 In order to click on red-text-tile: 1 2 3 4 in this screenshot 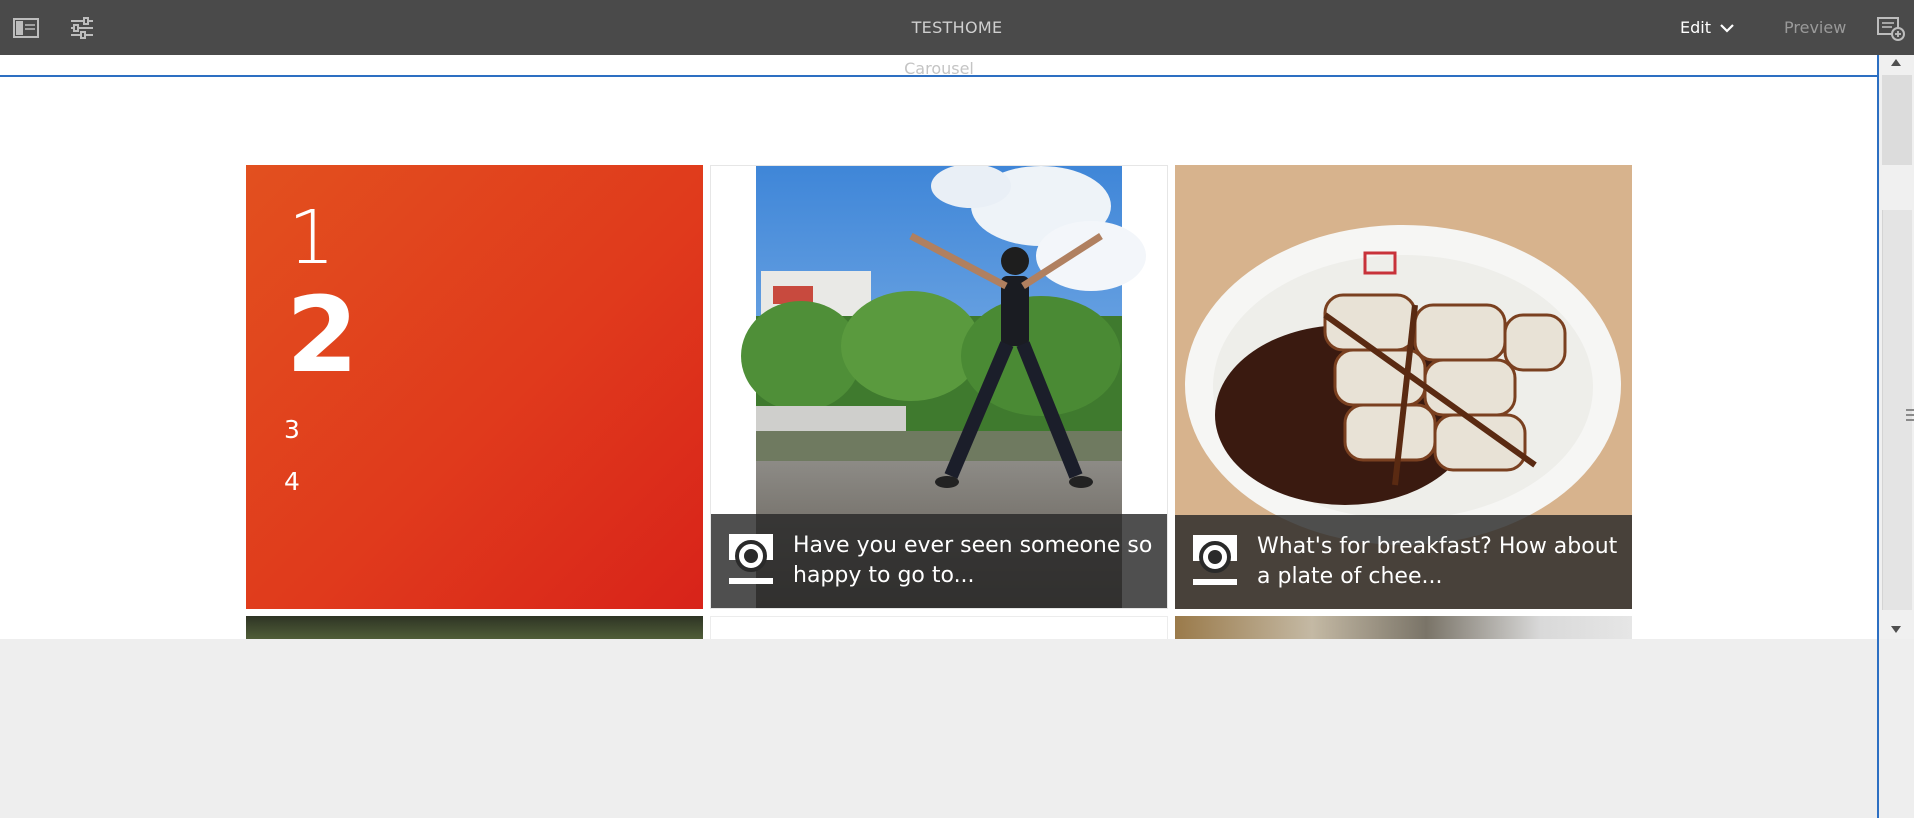, I will do `click(474, 387)`.